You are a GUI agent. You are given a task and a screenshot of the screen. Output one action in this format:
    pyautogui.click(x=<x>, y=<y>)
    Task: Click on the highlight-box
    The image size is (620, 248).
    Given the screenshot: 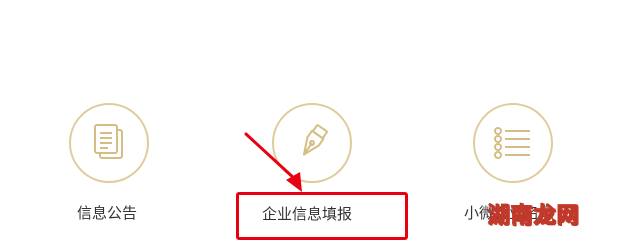 What is the action you would take?
    pyautogui.click(x=322, y=216)
    